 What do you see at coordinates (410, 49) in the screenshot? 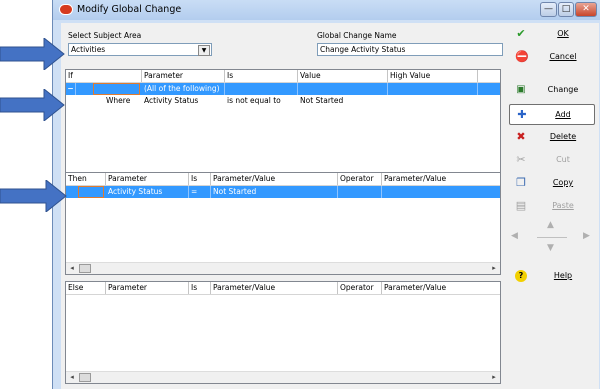
I see `change-name-field: Change Activity Status` at bounding box center [410, 49].